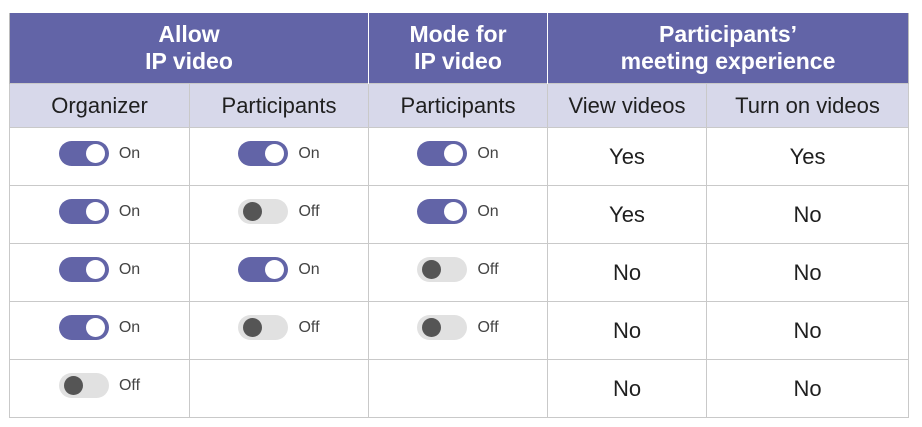 The height and width of the screenshot is (427, 922). I want to click on table-row: On On On Yes Yes, so click(459, 156).